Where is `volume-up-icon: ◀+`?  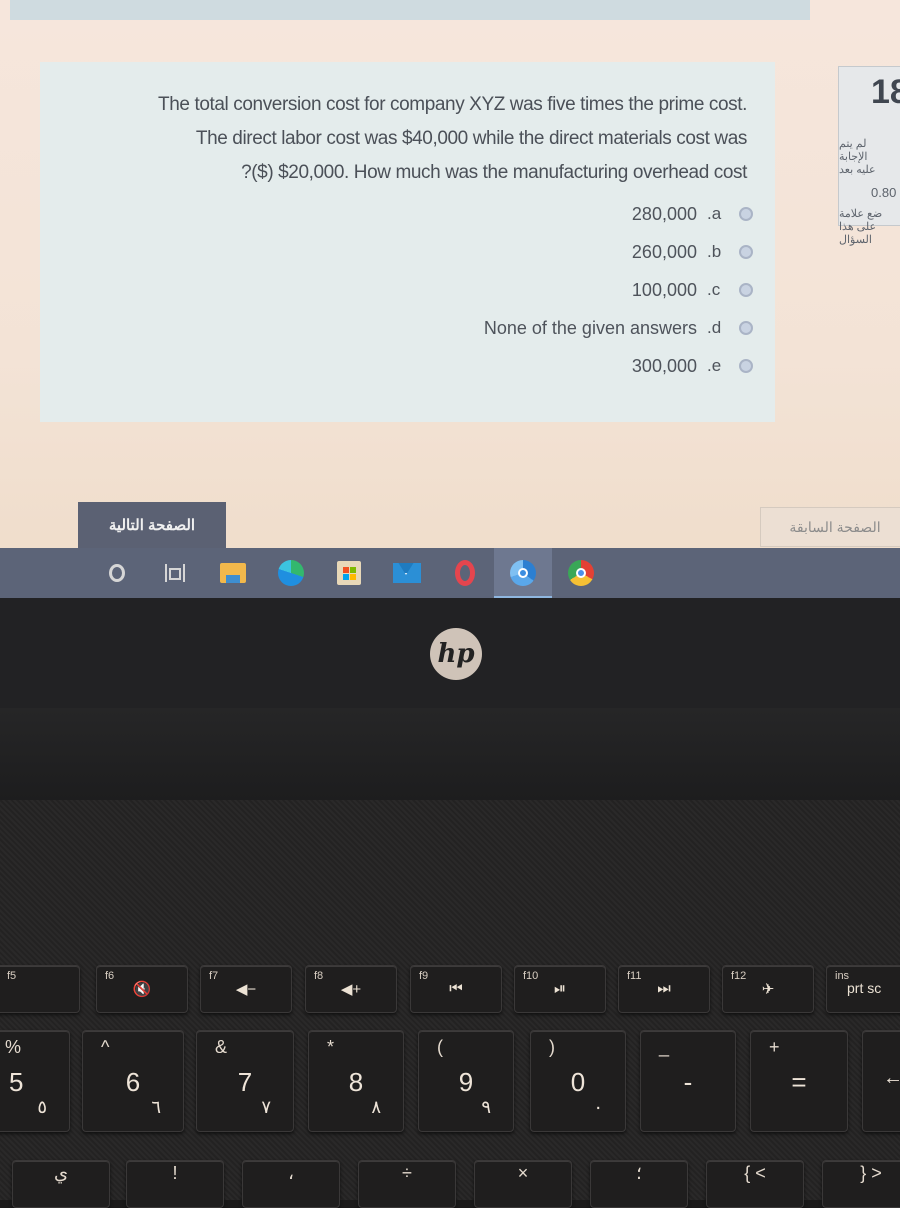
volume-up-icon: ◀+ is located at coordinates (351, 989).